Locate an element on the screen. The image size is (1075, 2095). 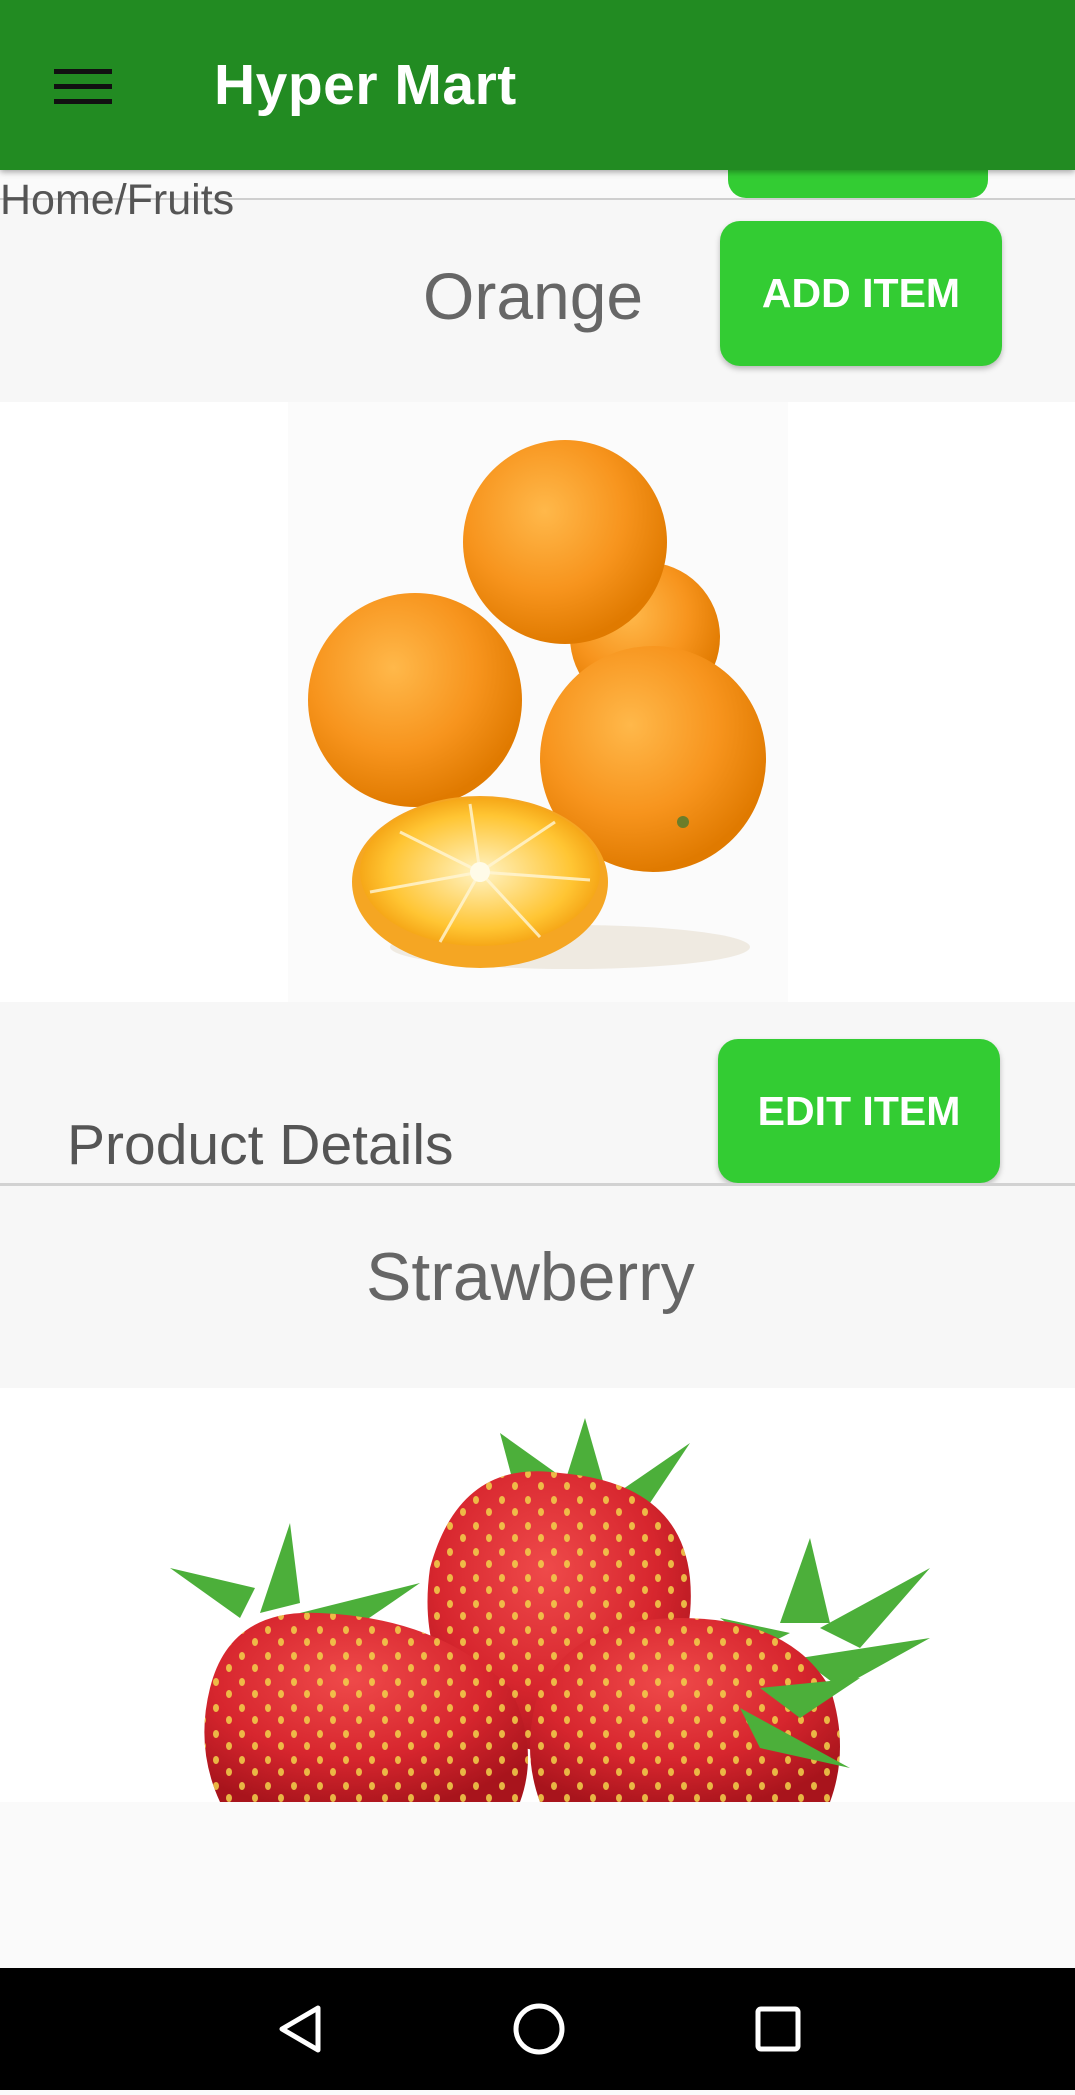
recent-apps-square-icon is located at coordinates (778, 2029).